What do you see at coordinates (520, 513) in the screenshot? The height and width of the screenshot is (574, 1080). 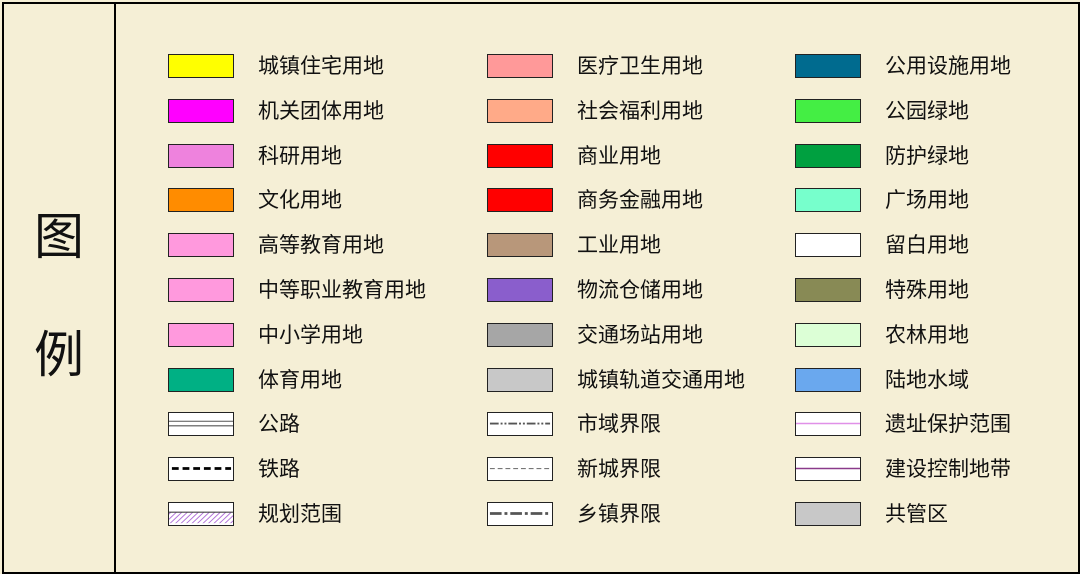 I see `township-boundary-dash-dot-icon` at bounding box center [520, 513].